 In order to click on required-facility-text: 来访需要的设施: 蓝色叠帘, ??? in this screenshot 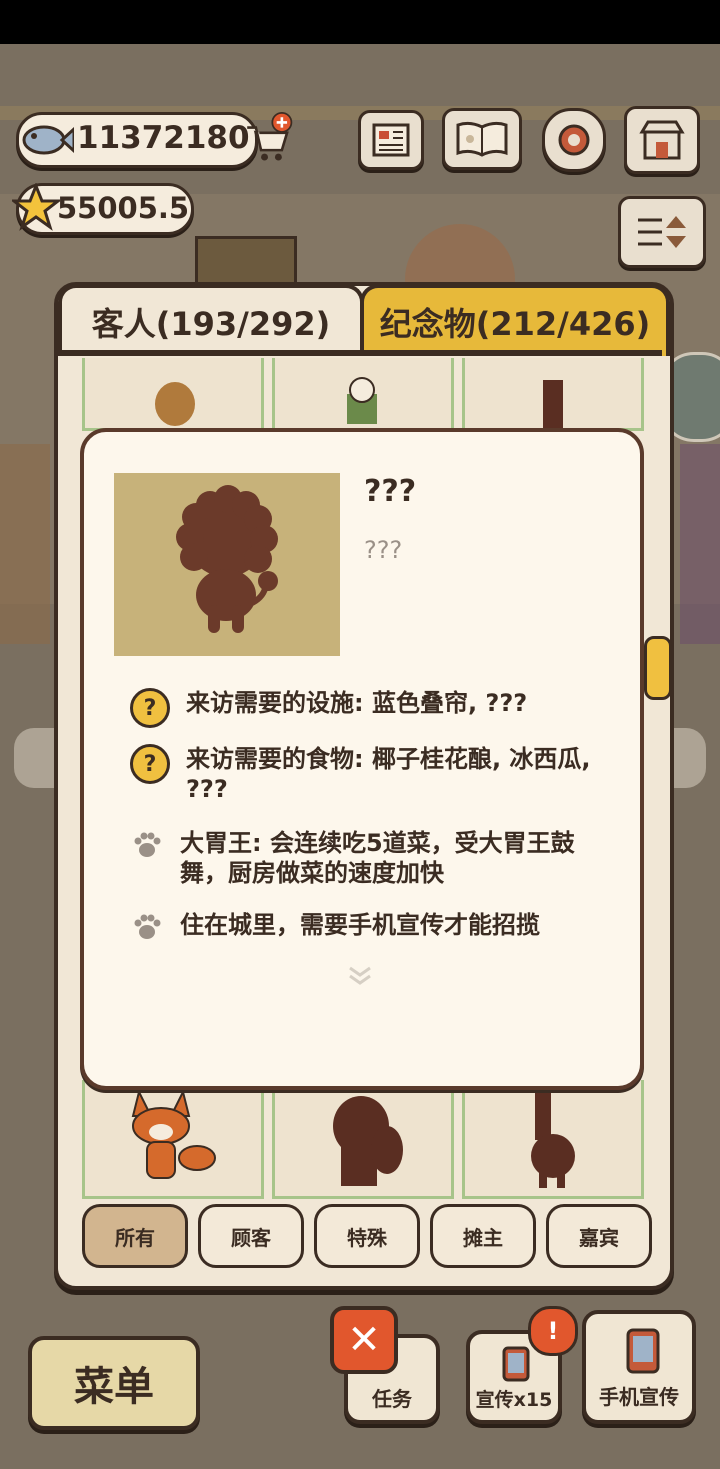, I will do `click(357, 703)`.